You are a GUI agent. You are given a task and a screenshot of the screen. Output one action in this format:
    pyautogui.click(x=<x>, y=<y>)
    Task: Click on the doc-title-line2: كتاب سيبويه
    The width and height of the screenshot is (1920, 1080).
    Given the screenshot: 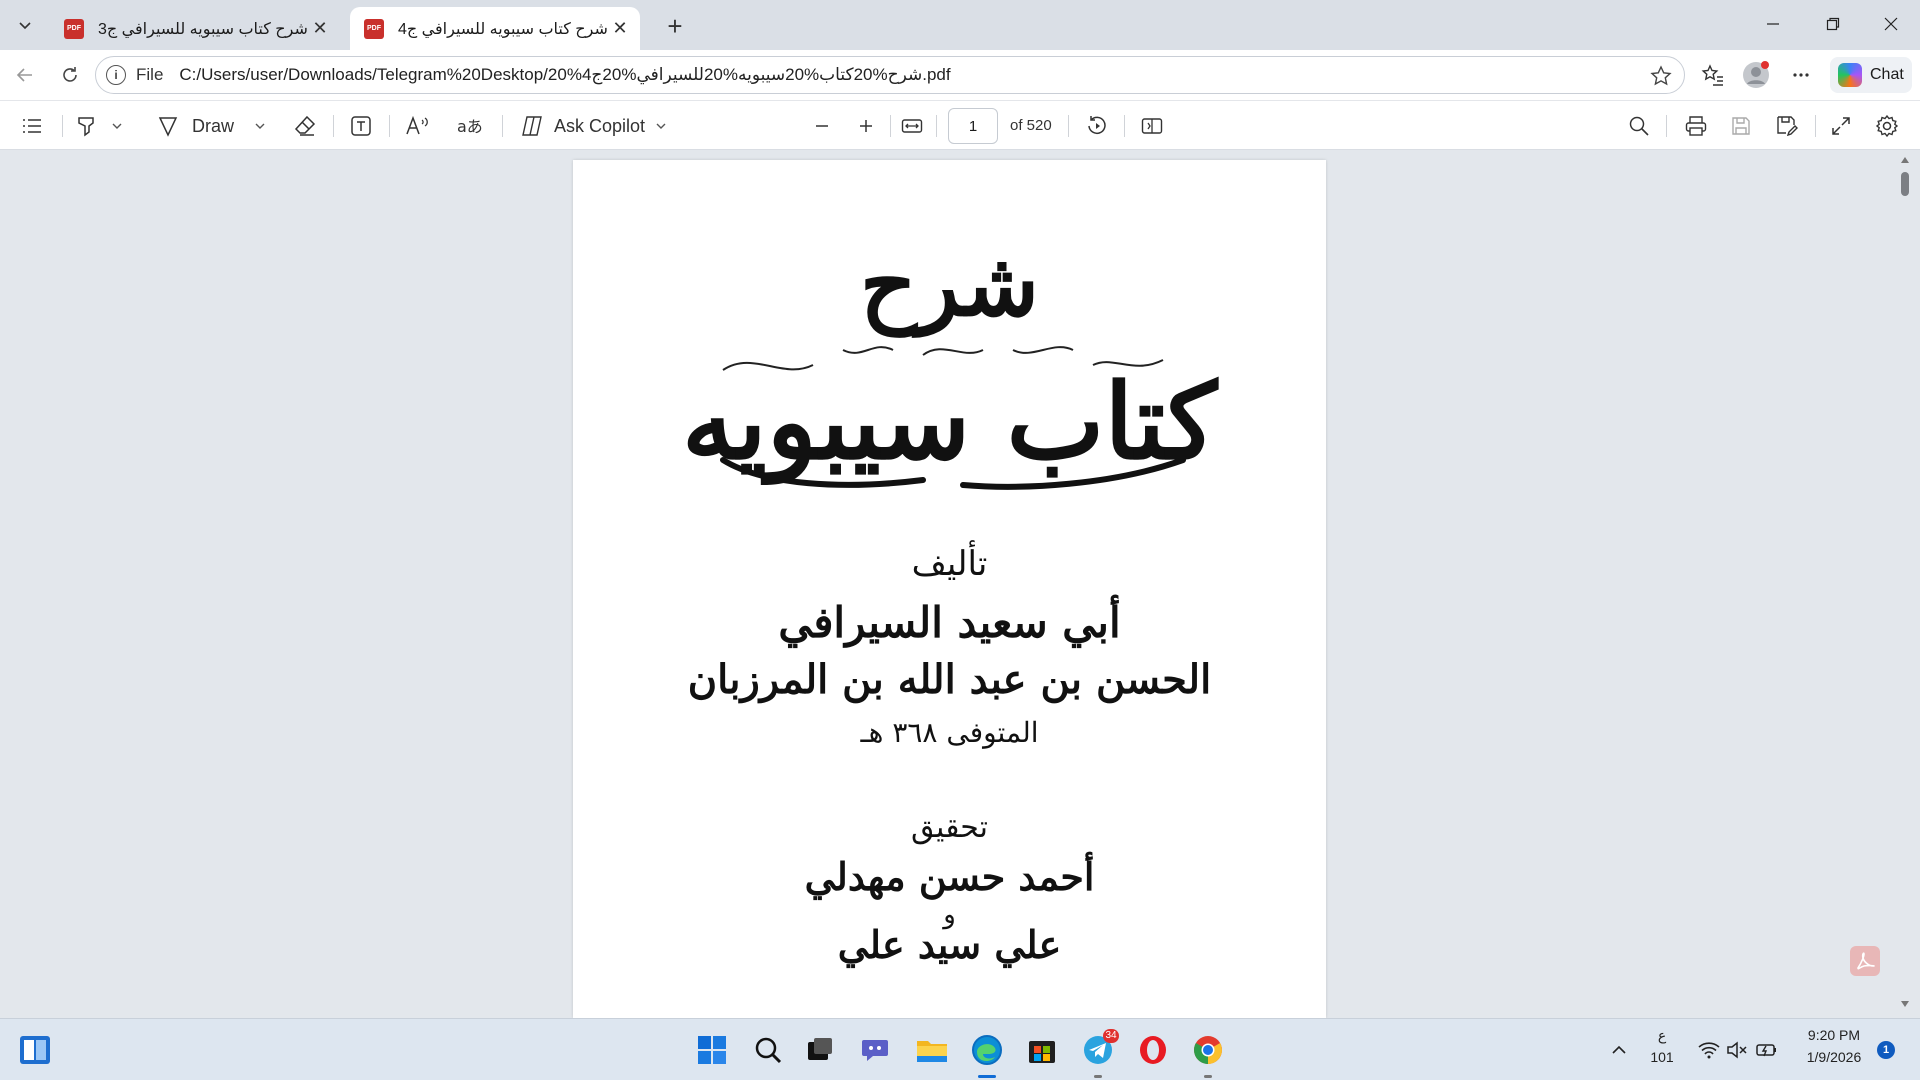 What is the action you would take?
    pyautogui.click(x=949, y=421)
    